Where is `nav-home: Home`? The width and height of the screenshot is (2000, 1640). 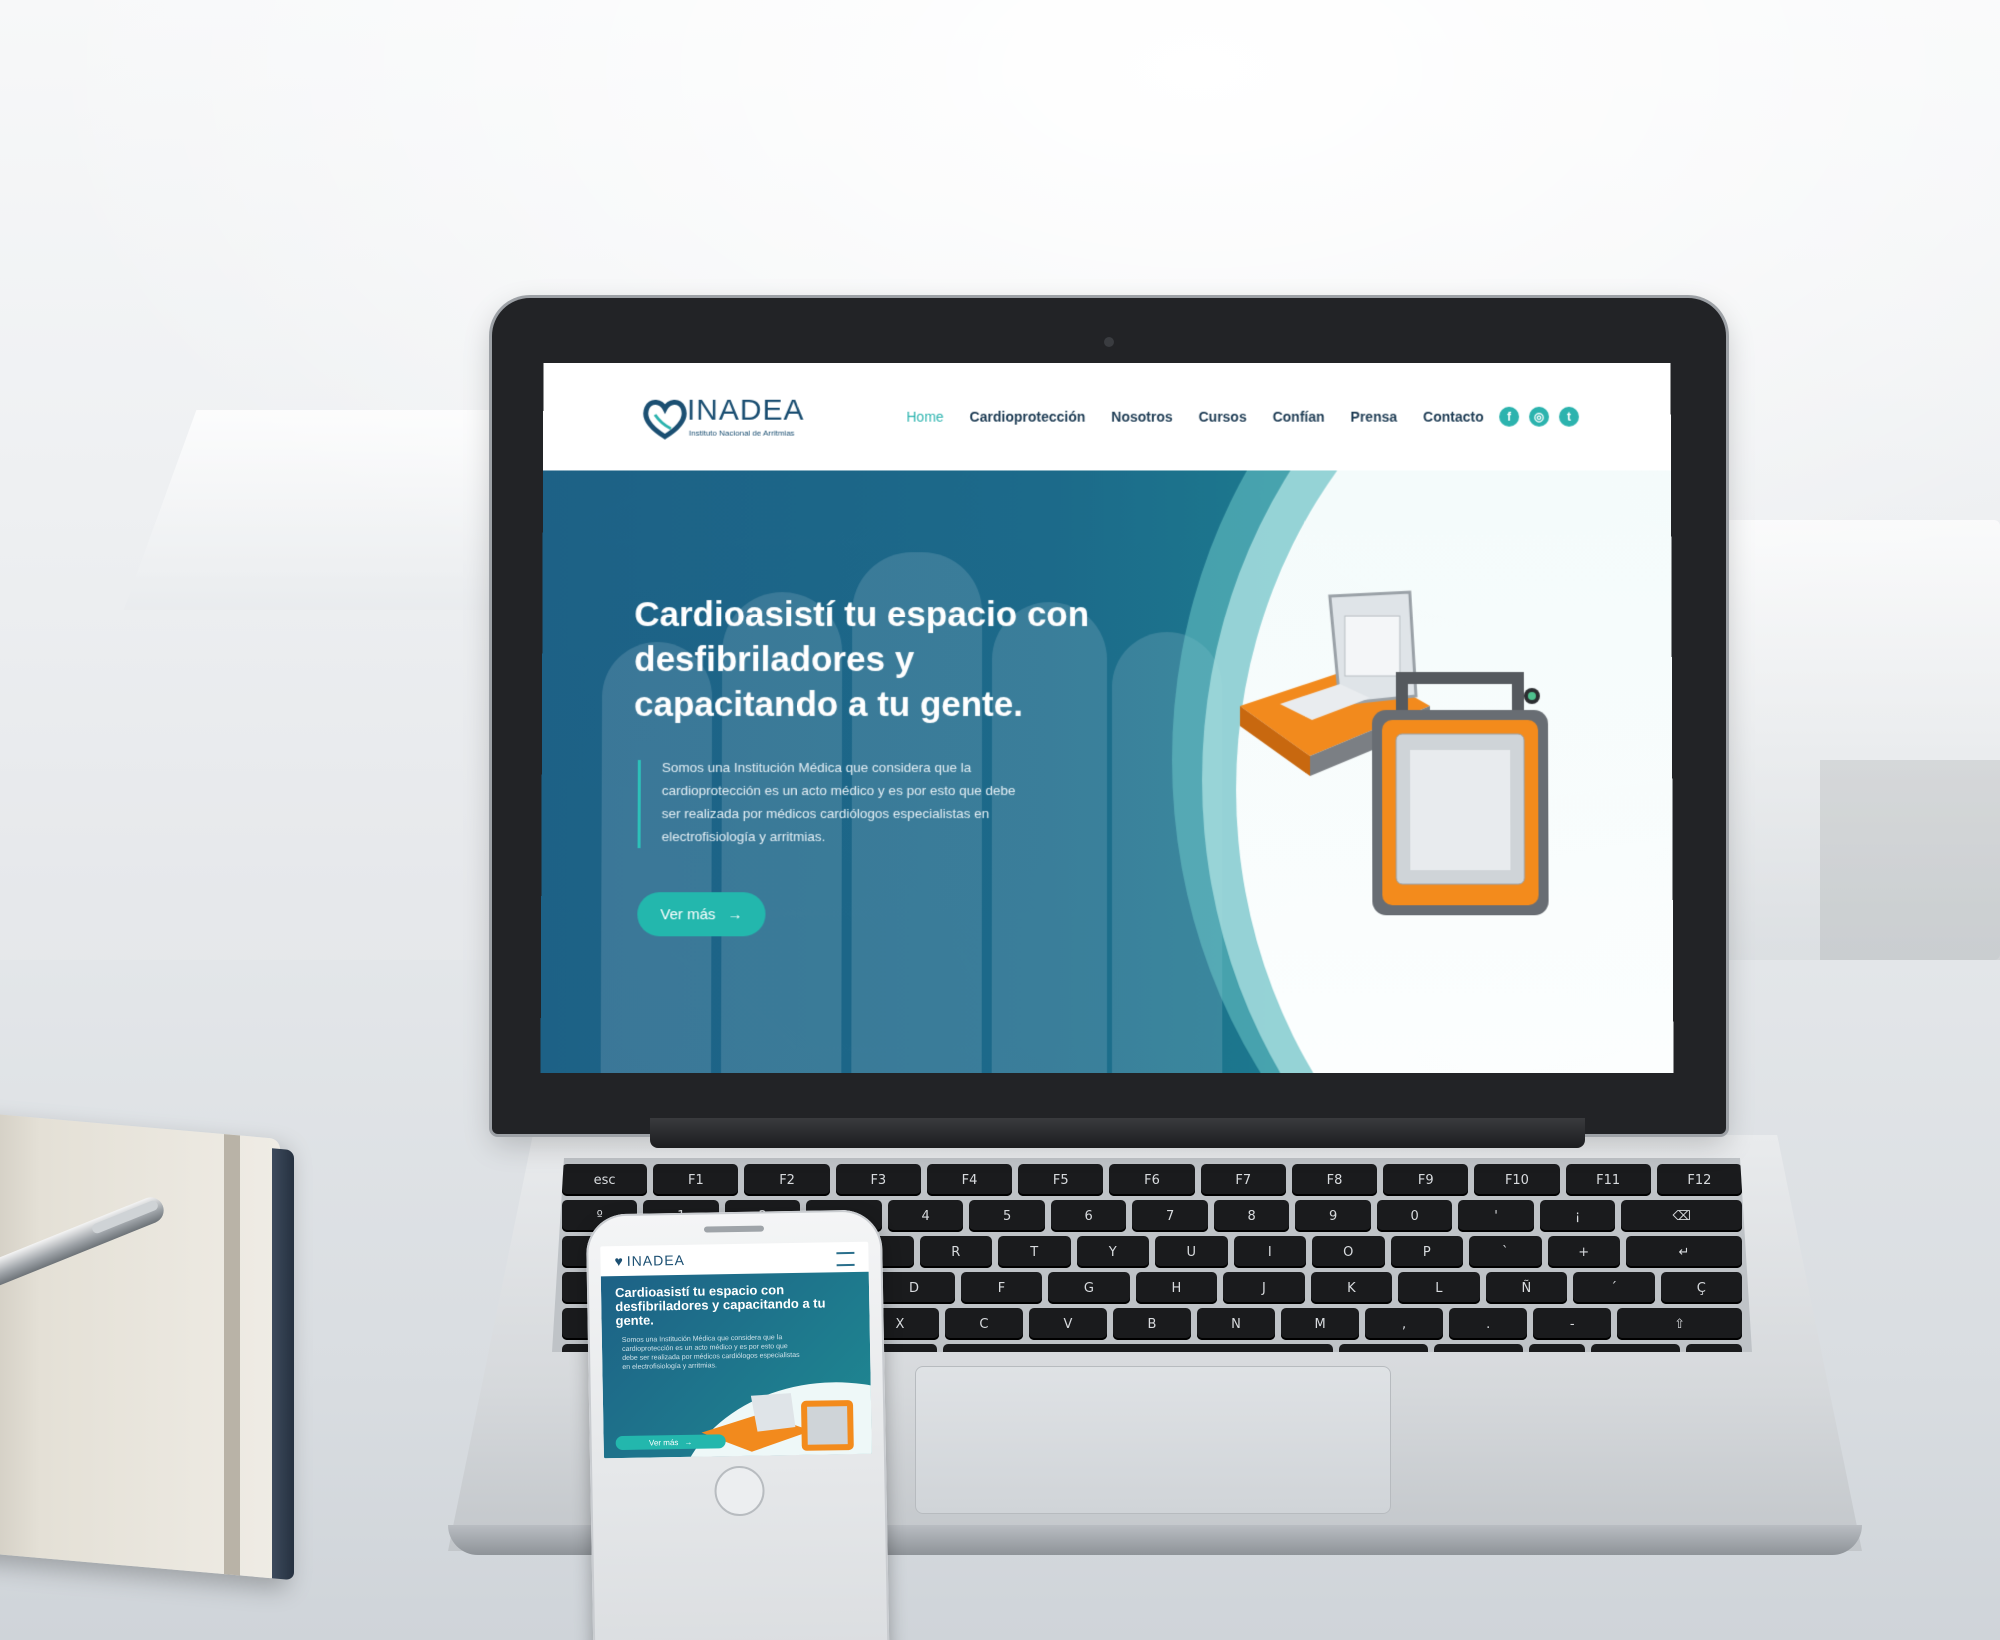 nav-home: Home is located at coordinates (924, 417).